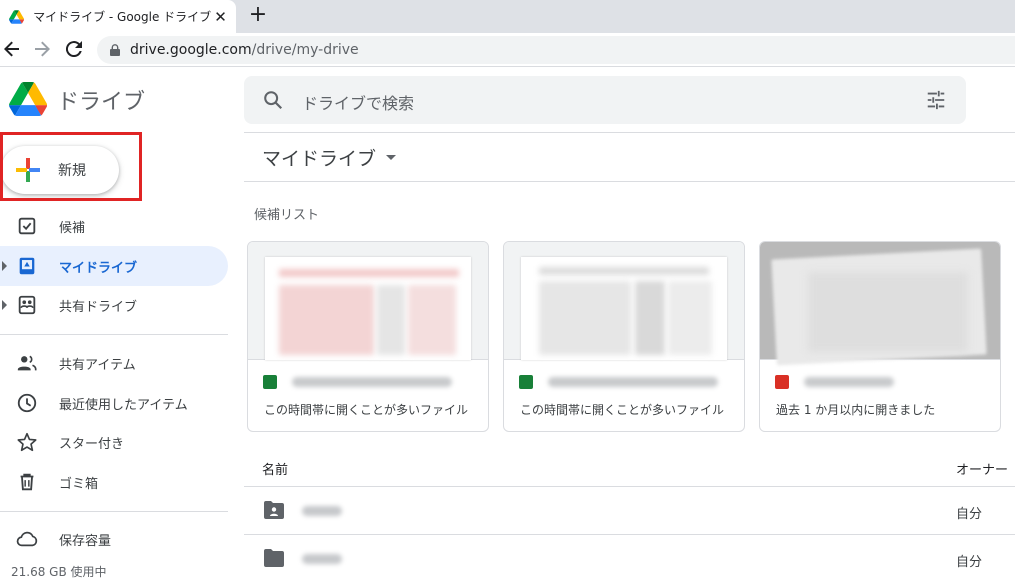  I want to click on sidebar-item-trash: ゴミ箱, so click(114, 482).